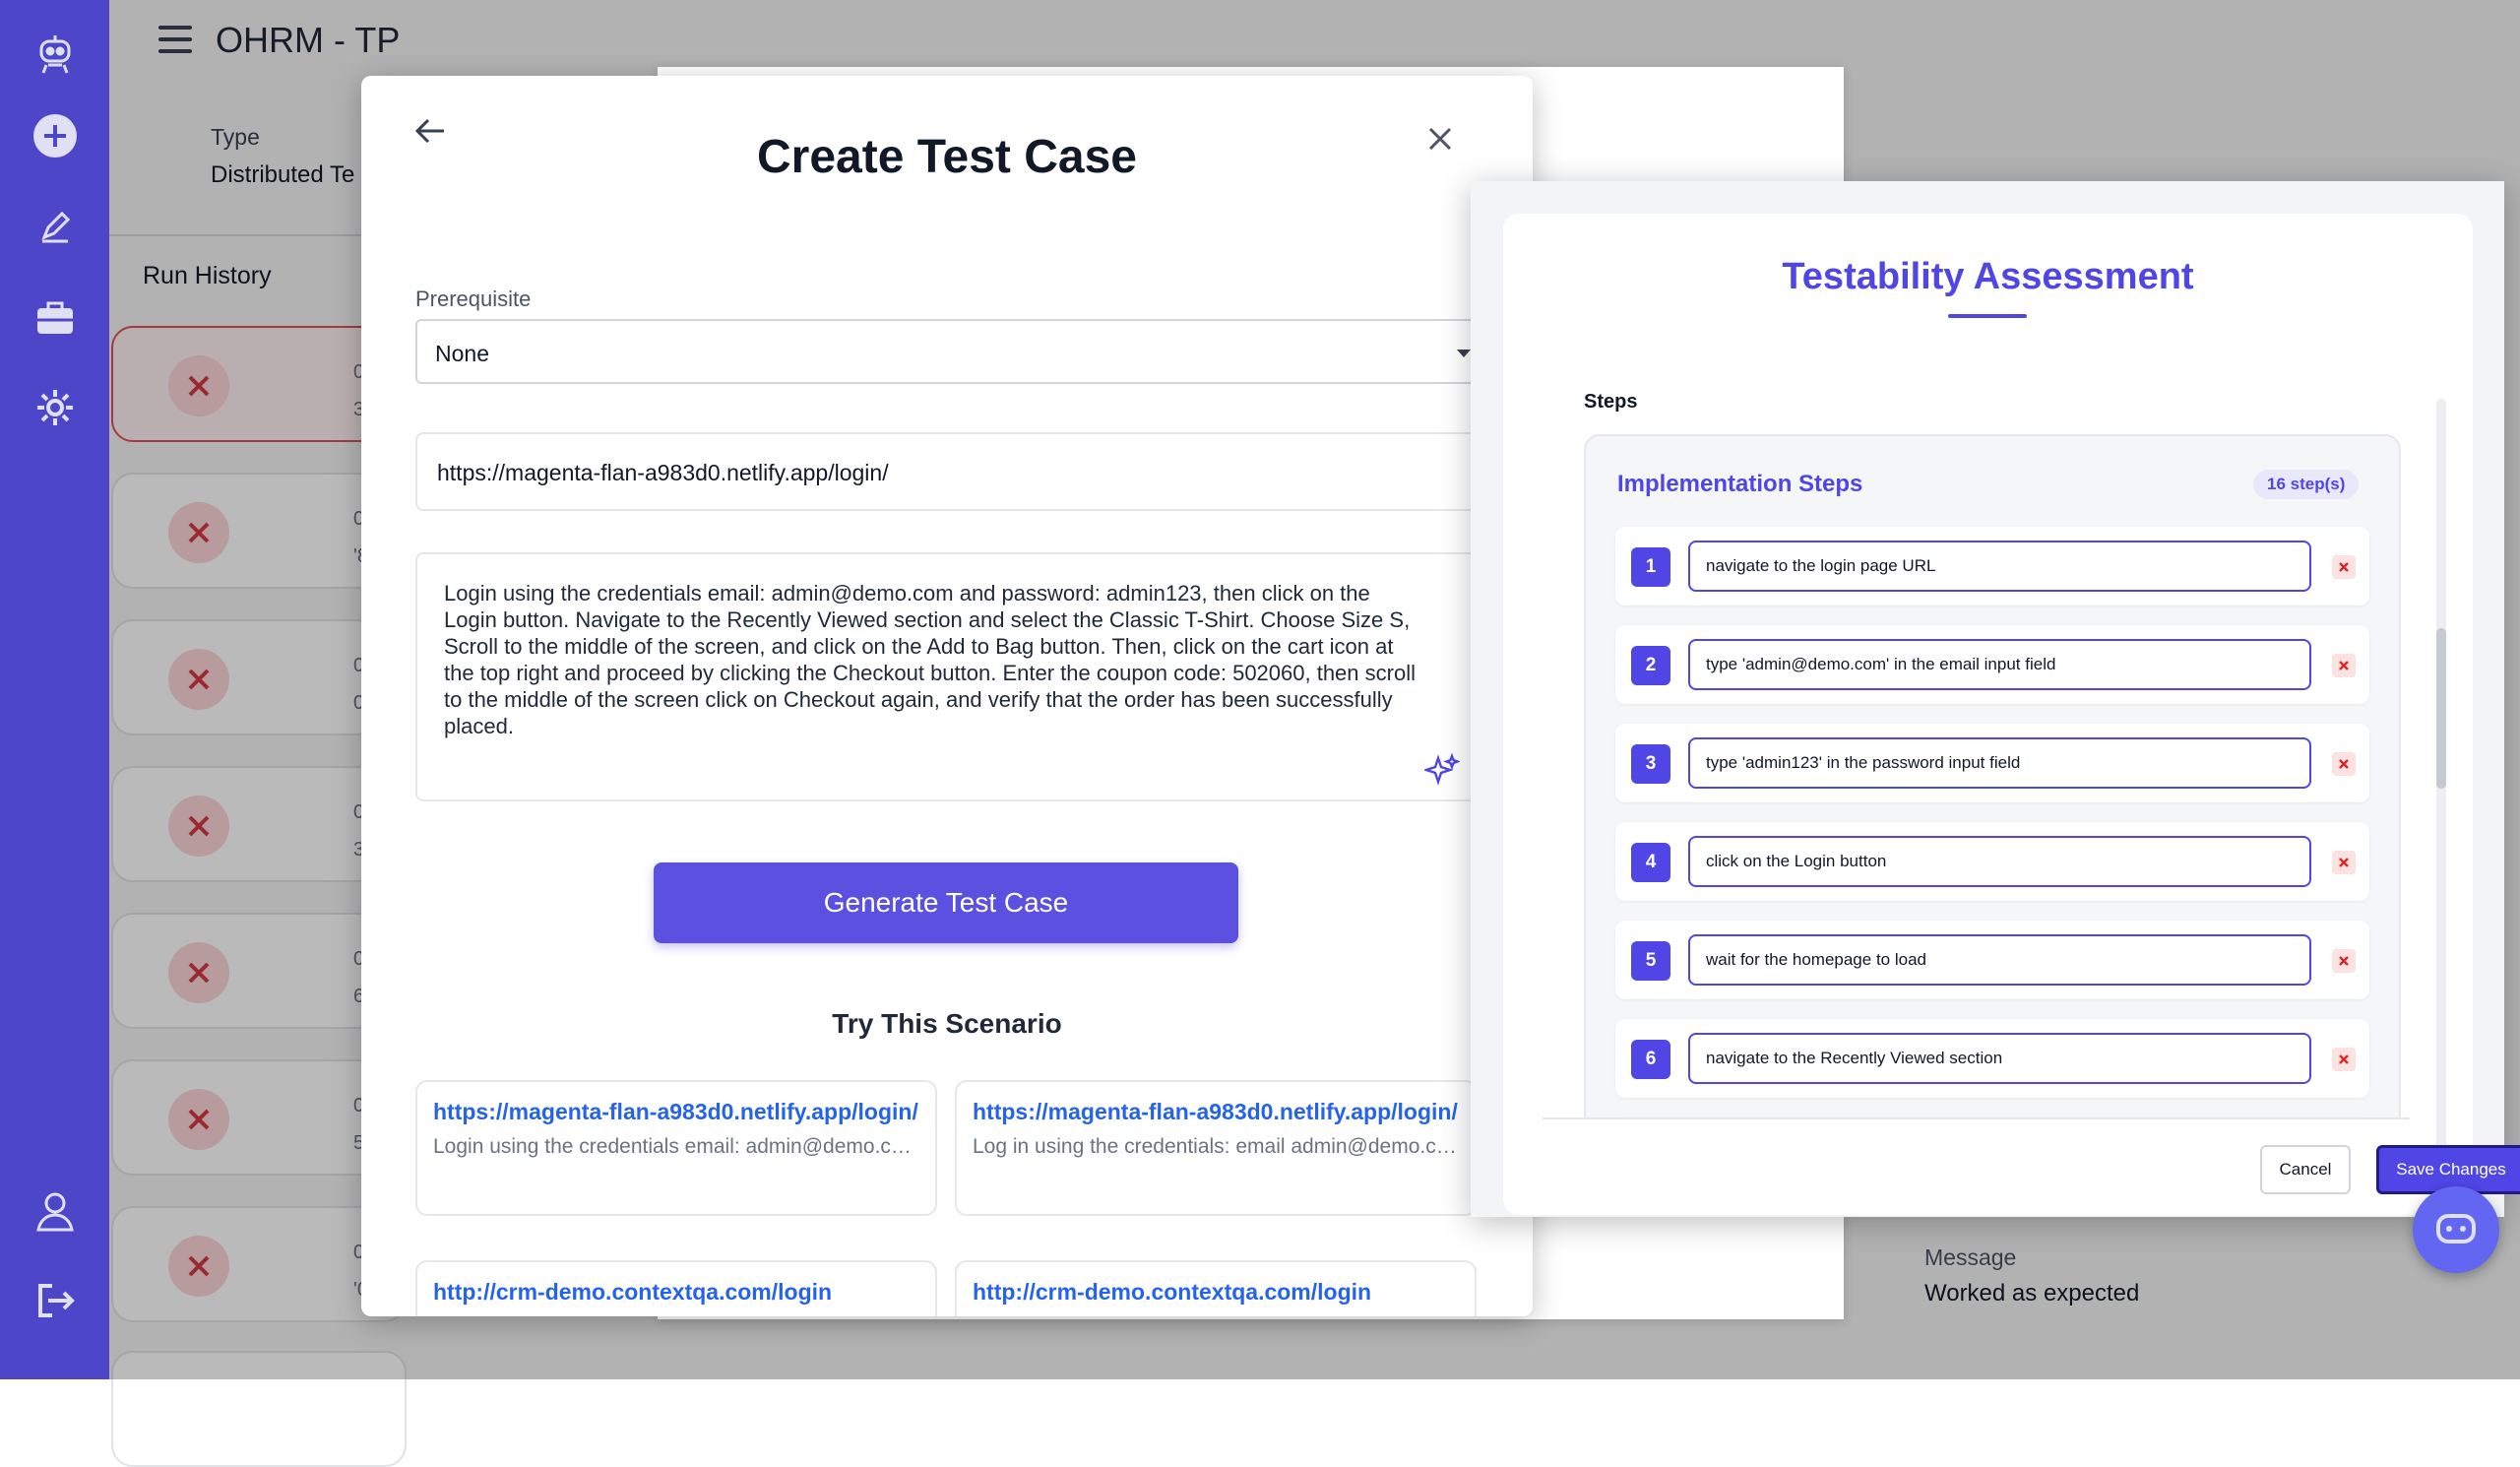 This screenshot has width=2520, height=1467. What do you see at coordinates (946, 902) in the screenshot?
I see `generate-test-case-button: Generate Test Case` at bounding box center [946, 902].